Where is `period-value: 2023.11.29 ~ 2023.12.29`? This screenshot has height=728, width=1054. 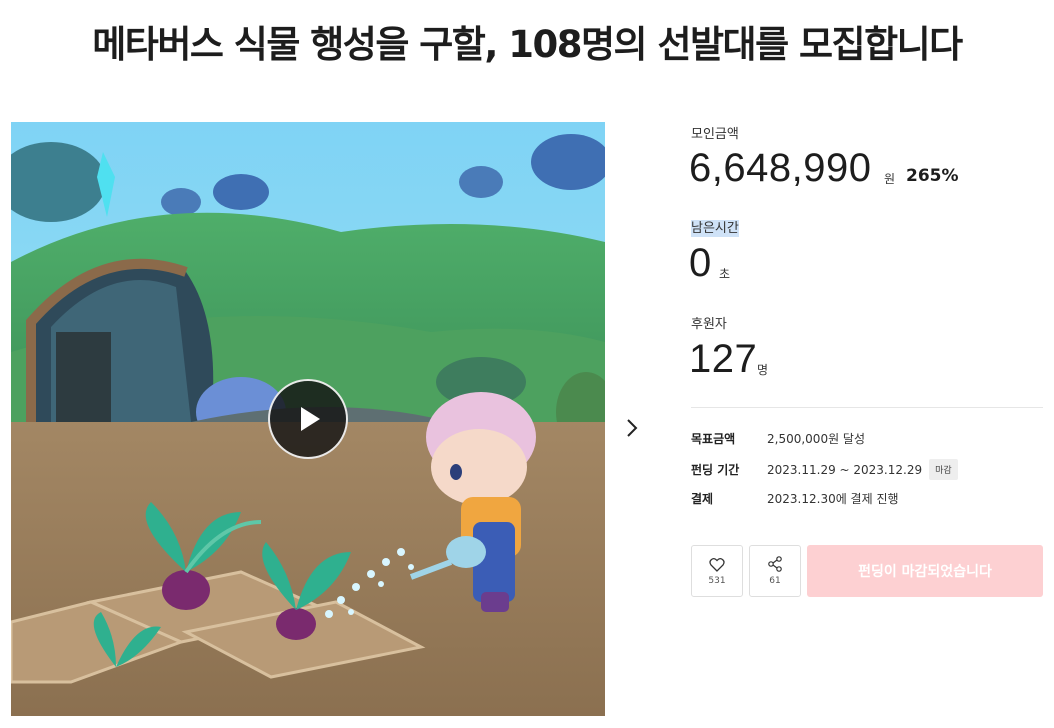 period-value: 2023.11.29 ~ 2023.12.29 is located at coordinates (845, 469).